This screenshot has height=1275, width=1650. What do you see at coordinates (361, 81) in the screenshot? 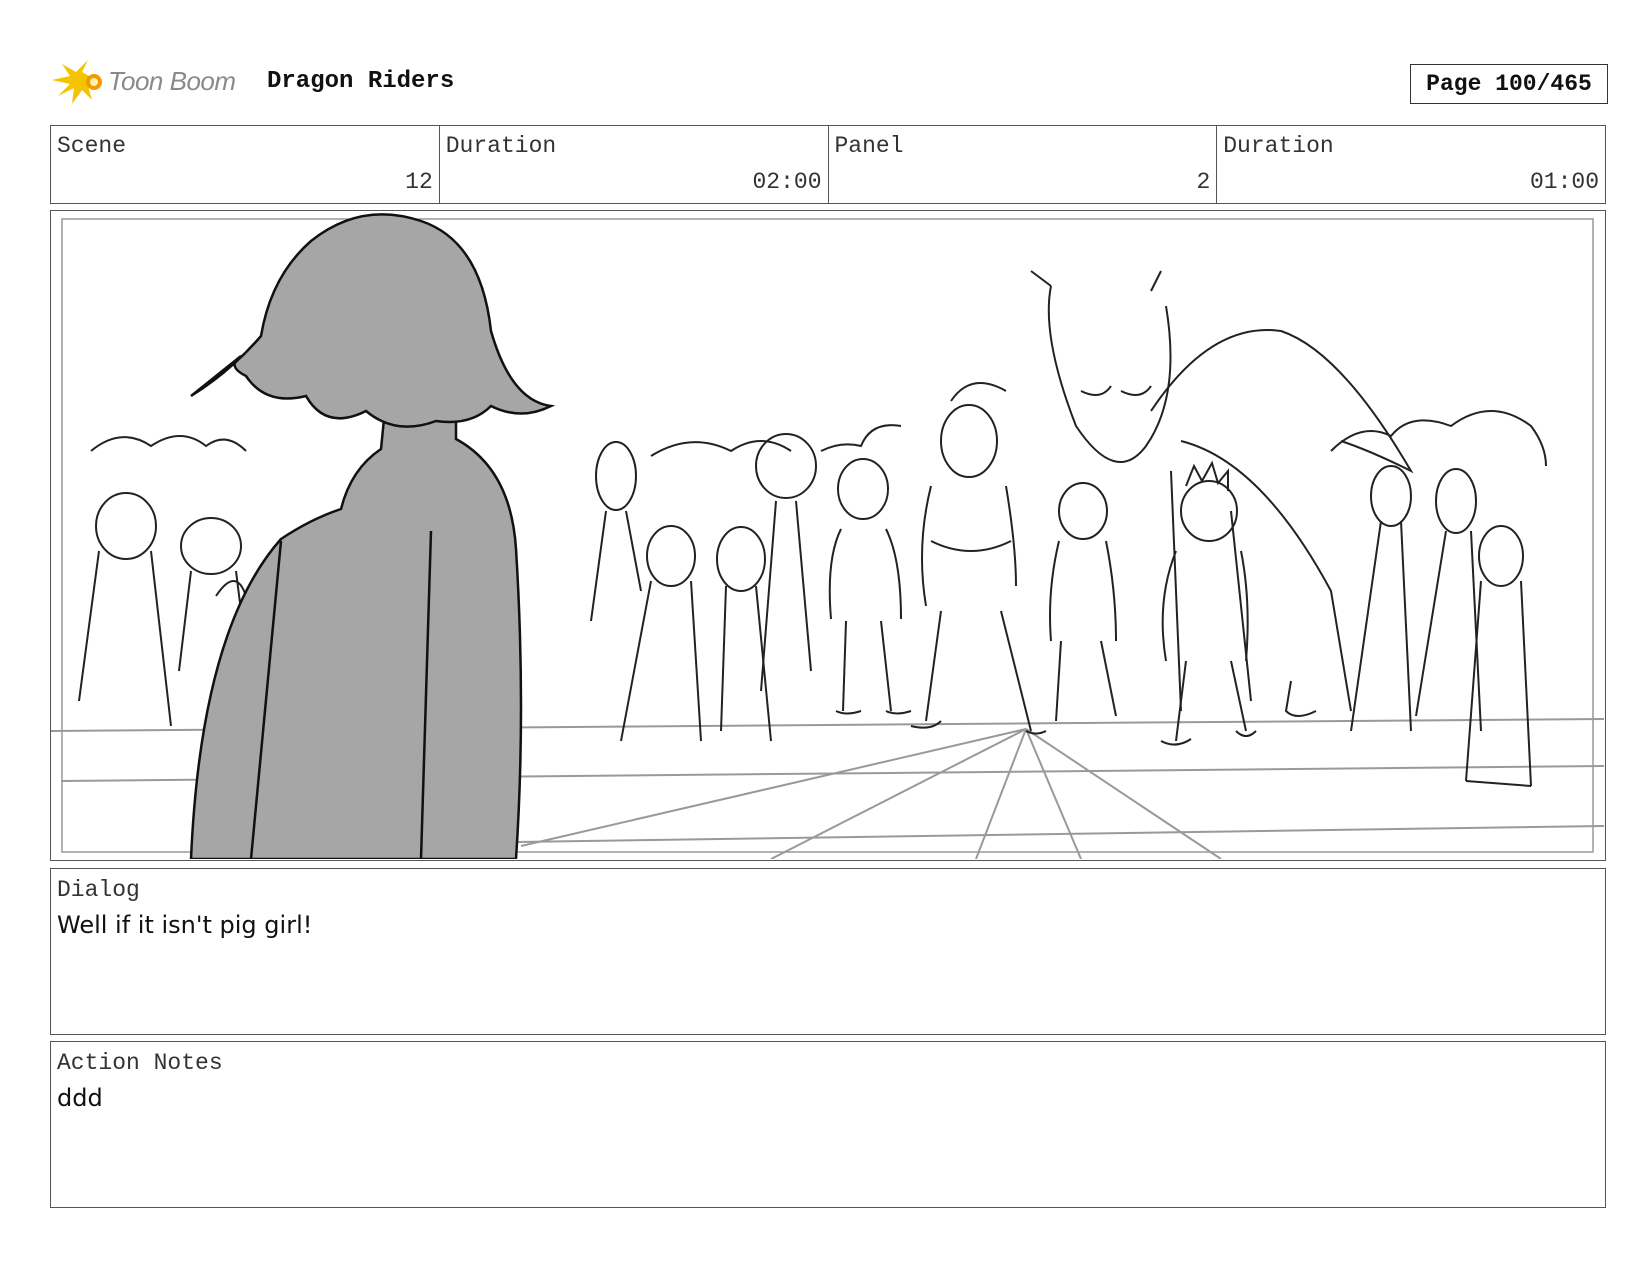
I see `project-title: Dragon Riders` at bounding box center [361, 81].